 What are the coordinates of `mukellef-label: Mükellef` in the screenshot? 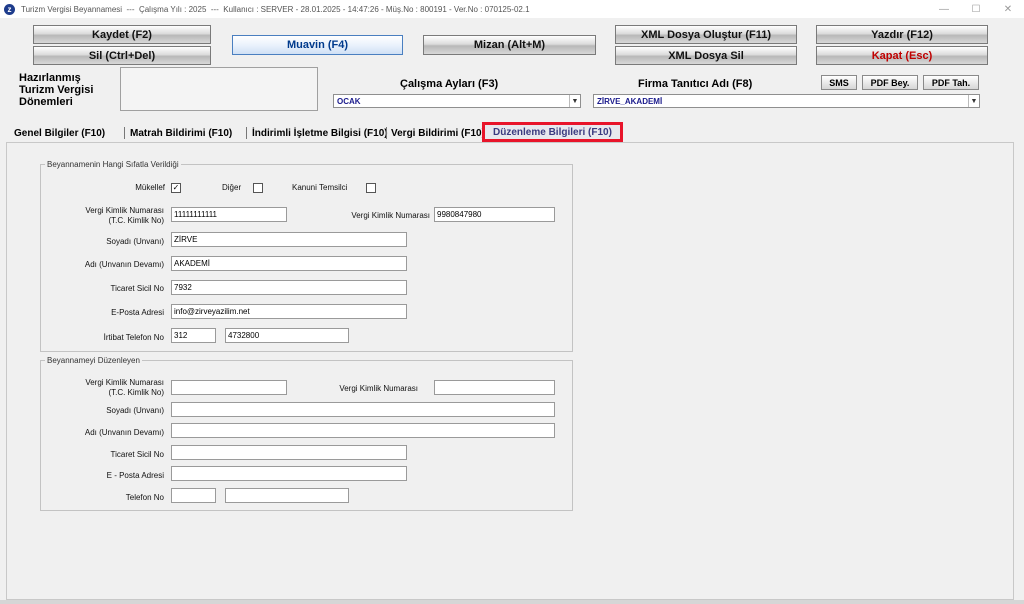 It's located at (150, 187).